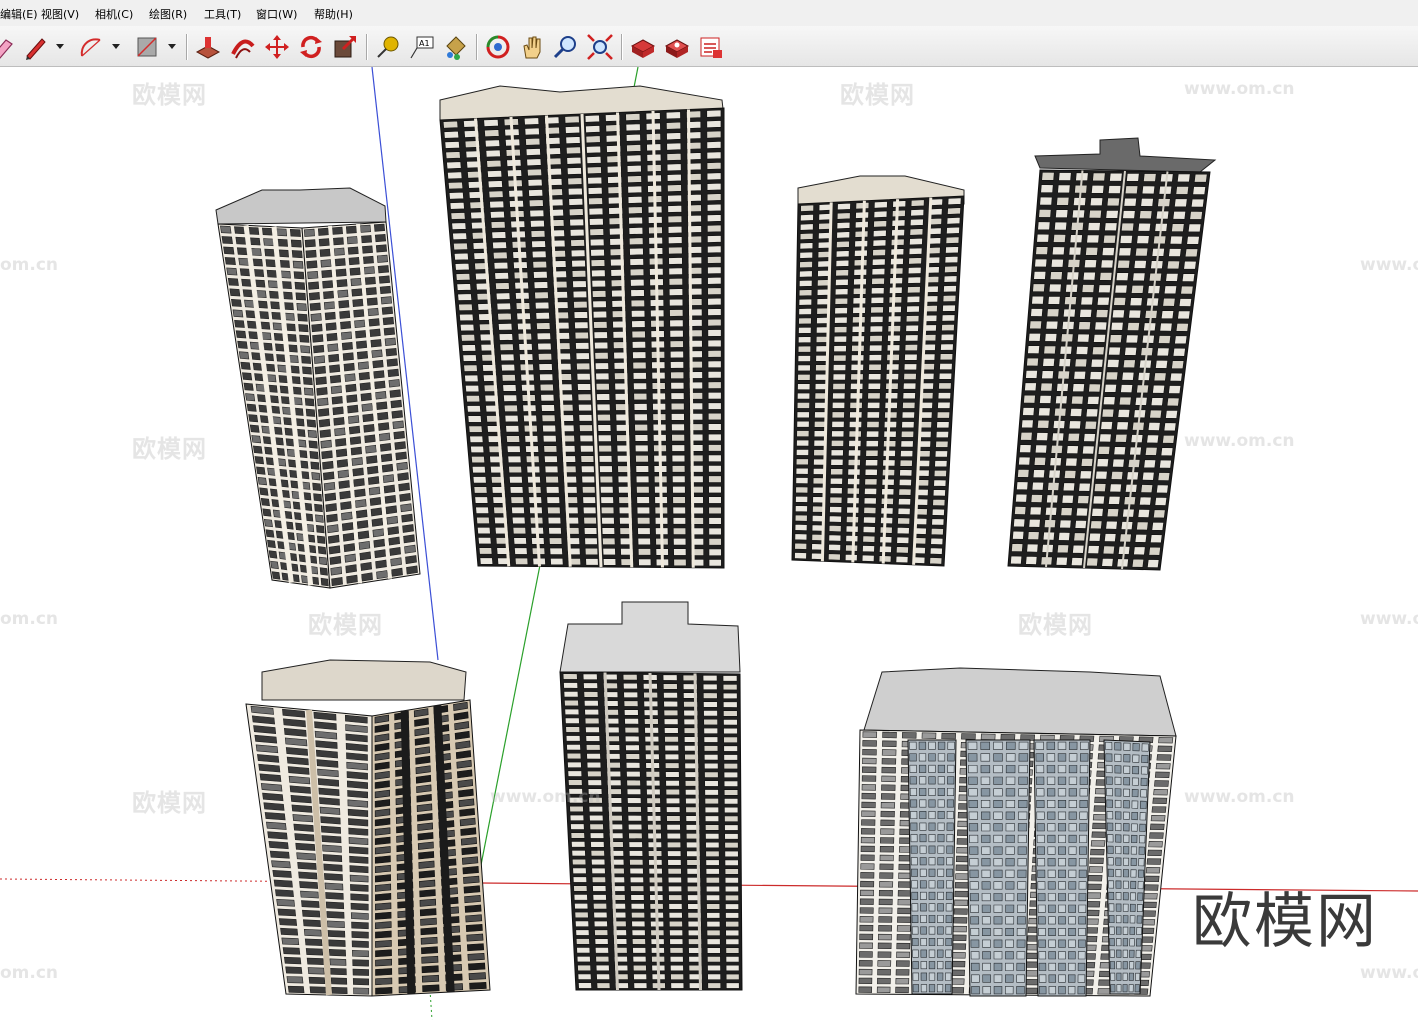 The image size is (1418, 1020). Describe the element at coordinates (566, 47) in the screenshot. I see `zoom-icon` at that location.